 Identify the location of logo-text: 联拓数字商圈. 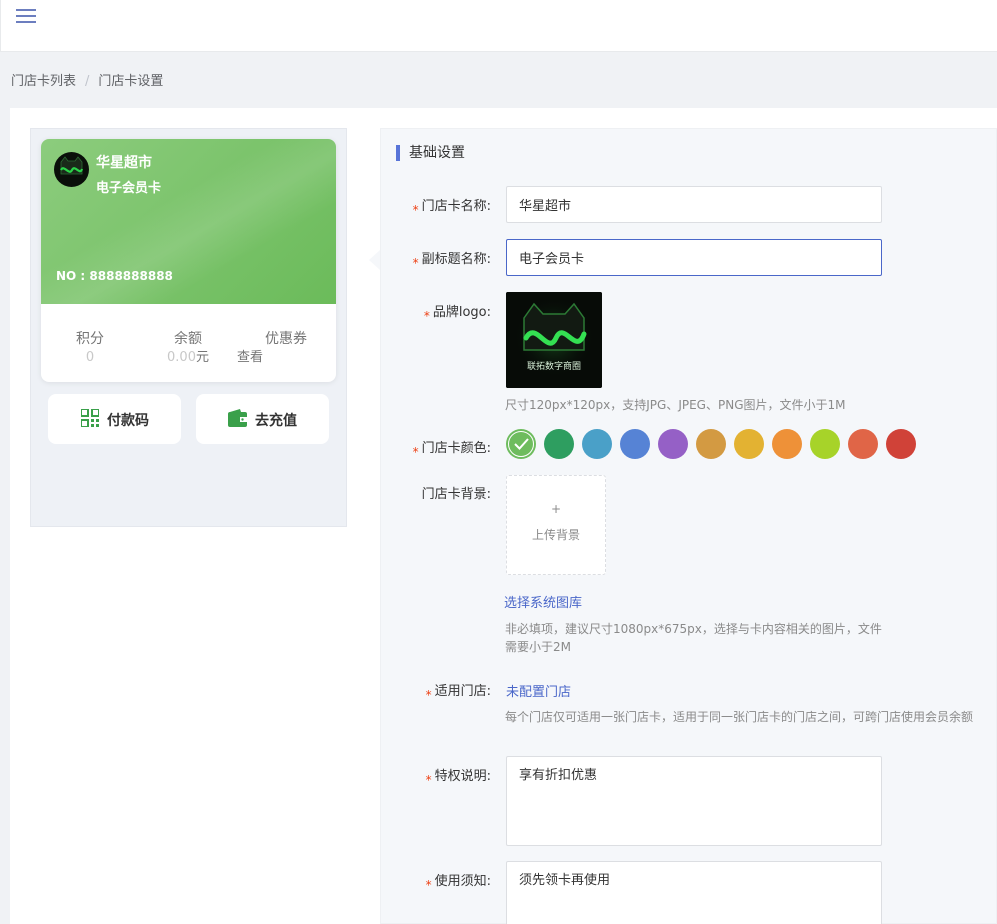
(554, 366).